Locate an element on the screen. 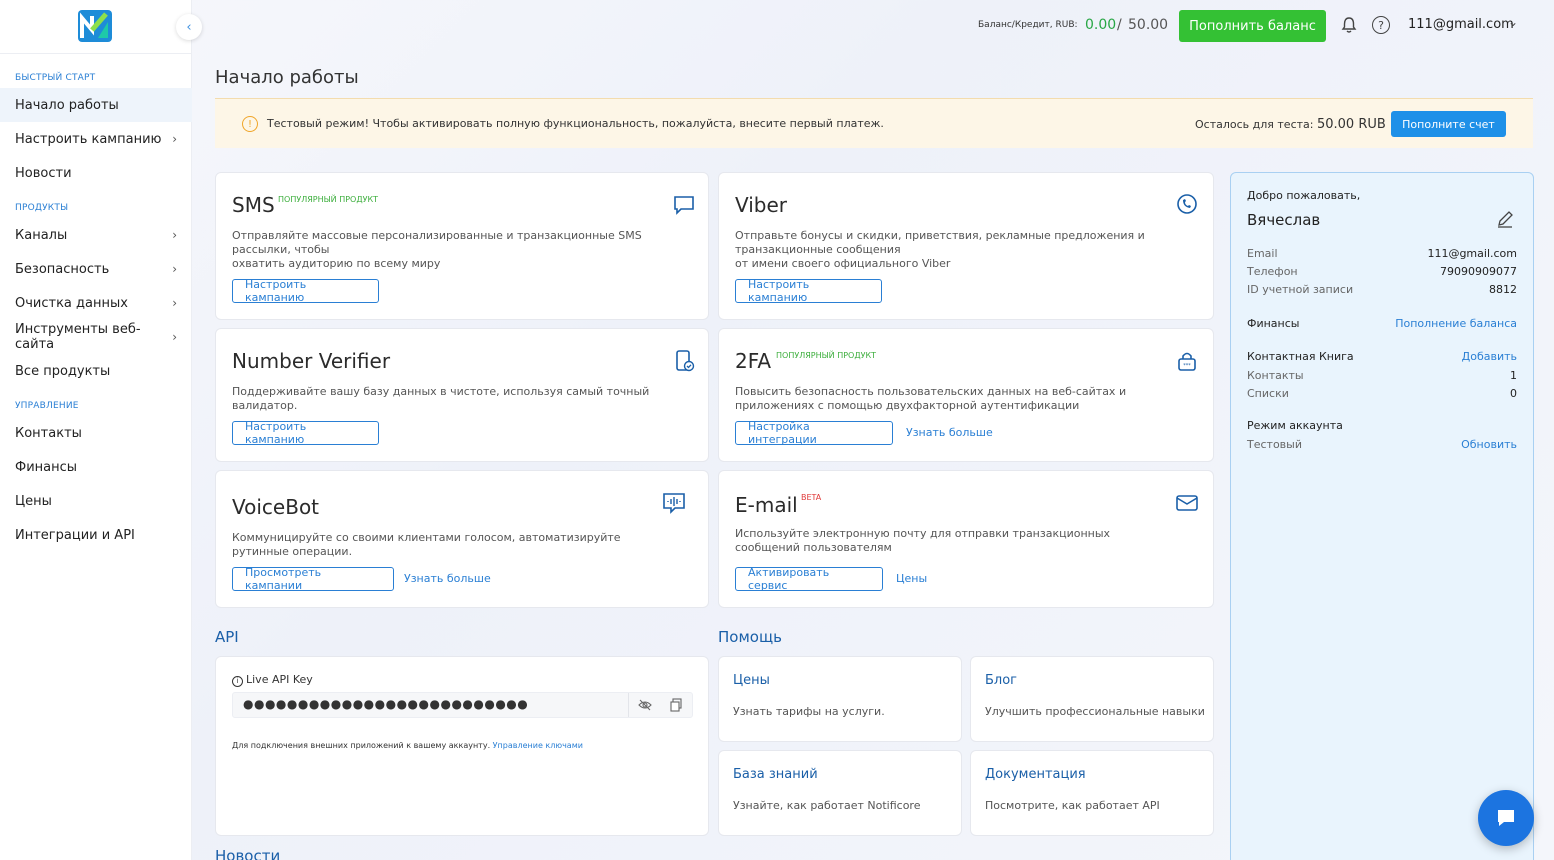 Image resolution: width=1554 pixels, height=860 pixels. sidebar-item-prices: Цены is located at coordinates (96, 501).